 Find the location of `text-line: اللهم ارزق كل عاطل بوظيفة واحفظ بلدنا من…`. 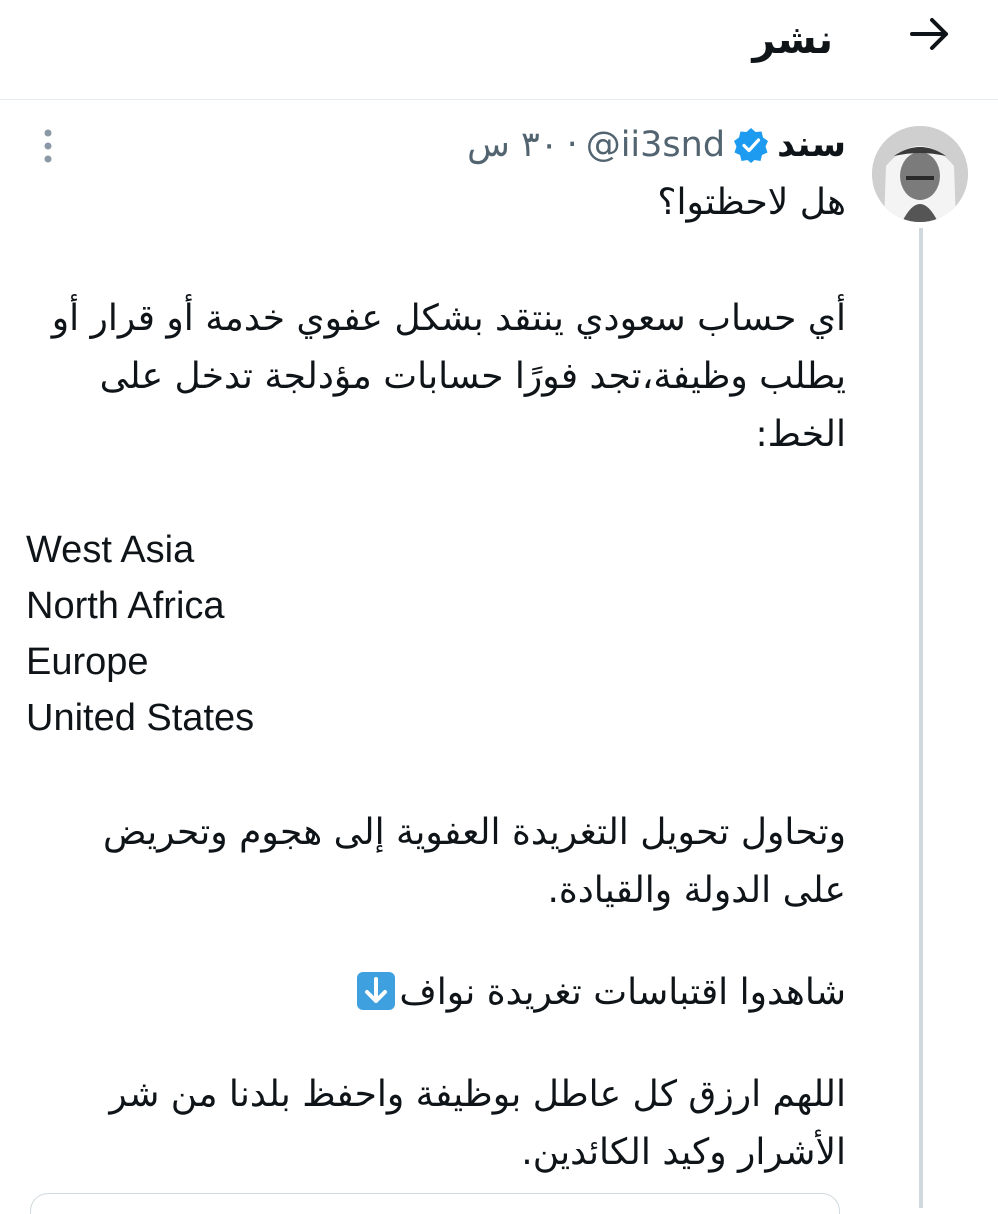

text-line: اللهم ارزق كل عاطل بوظيفة واحفظ بلدنا من… is located at coordinates (477, 1094).